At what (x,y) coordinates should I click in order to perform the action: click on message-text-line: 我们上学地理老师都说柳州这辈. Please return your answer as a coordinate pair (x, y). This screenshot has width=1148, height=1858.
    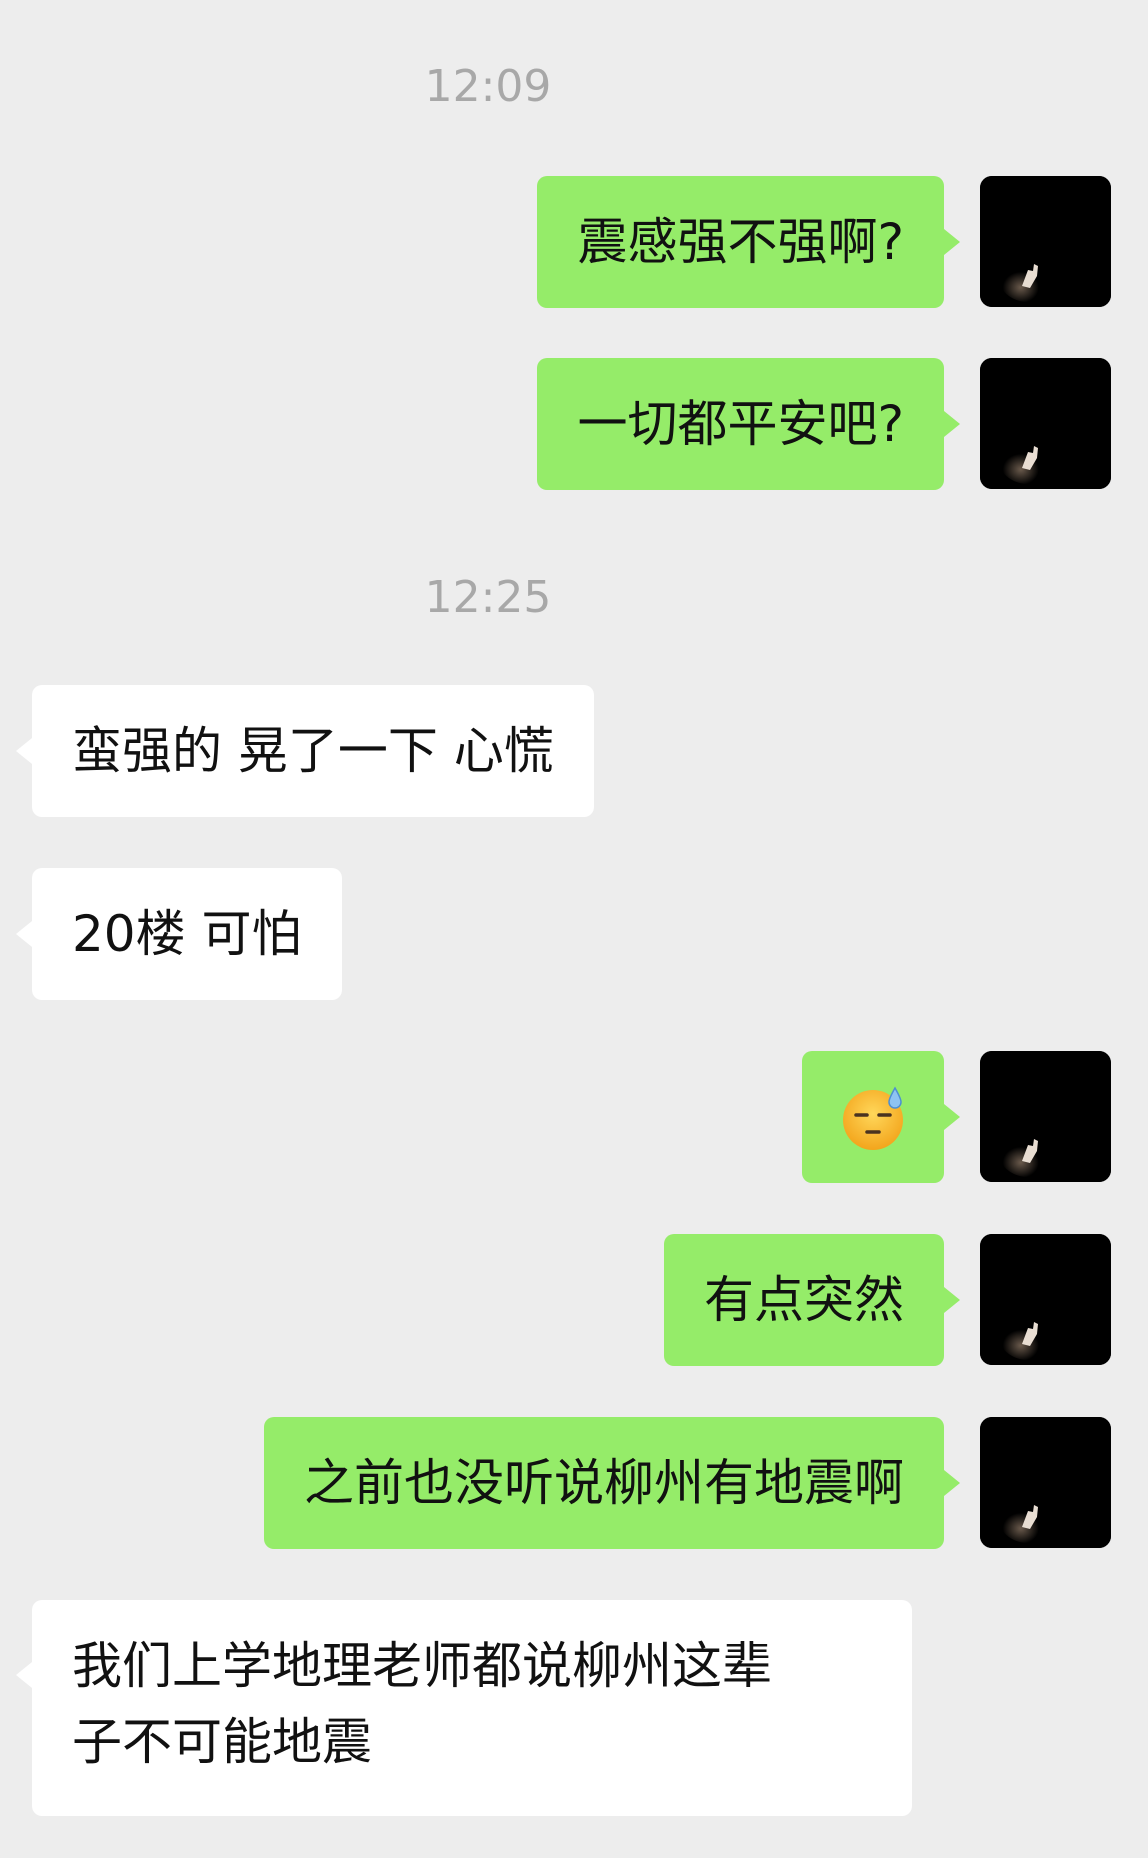
    Looking at the image, I should click on (422, 1666).